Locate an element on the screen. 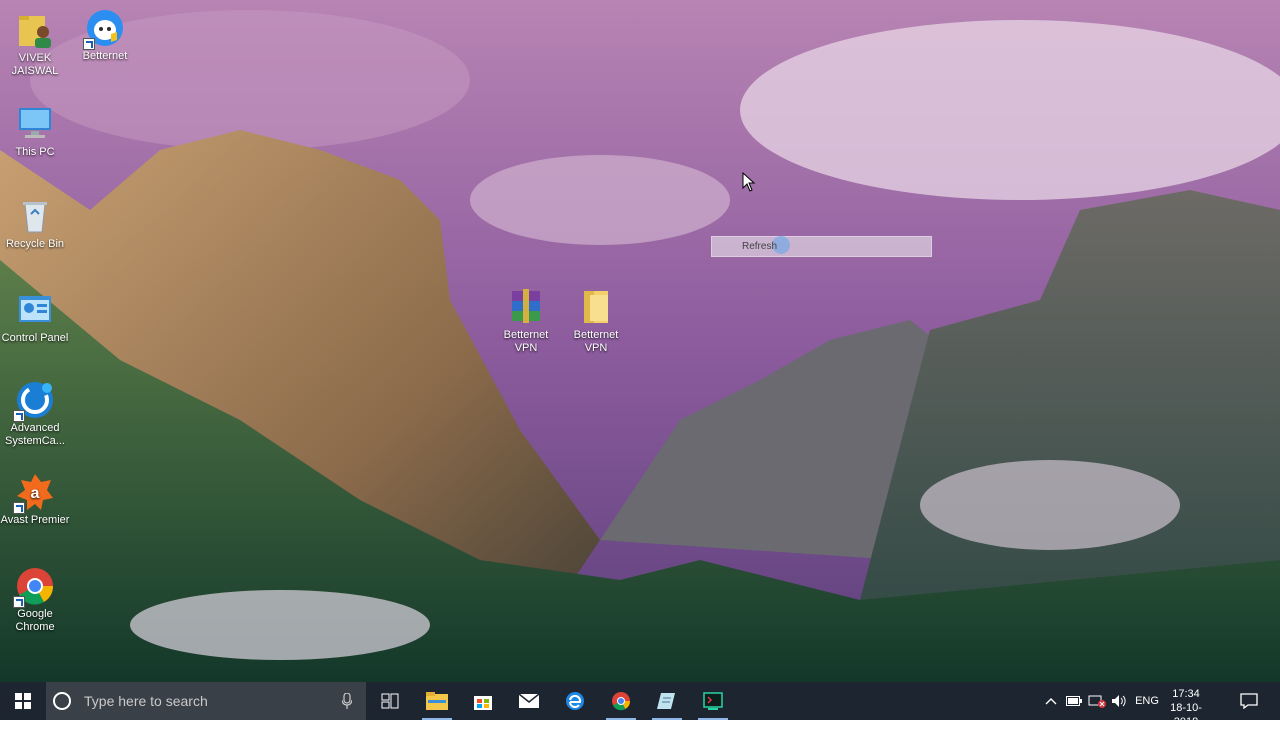  betternet-icon is located at coordinates (104, 29).